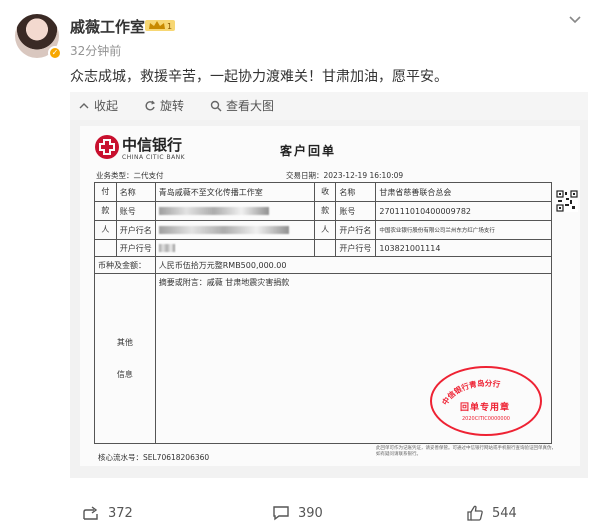  What do you see at coordinates (172, 106) in the screenshot?
I see `rotate-label: 旋转` at bounding box center [172, 106].